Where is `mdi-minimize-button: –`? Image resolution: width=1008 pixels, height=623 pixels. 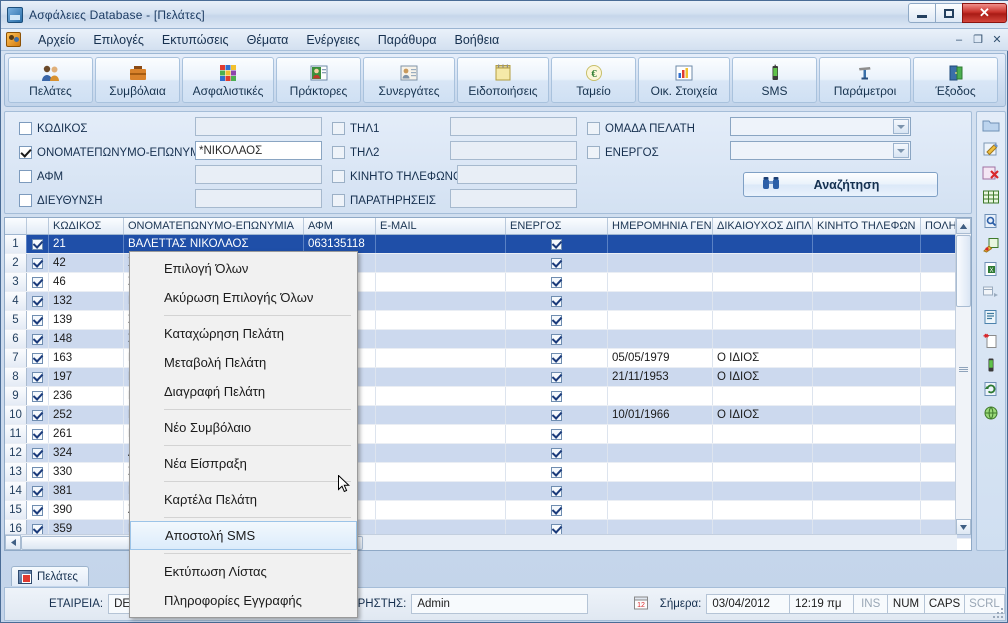
mdi-minimize-button: – is located at coordinates (959, 39).